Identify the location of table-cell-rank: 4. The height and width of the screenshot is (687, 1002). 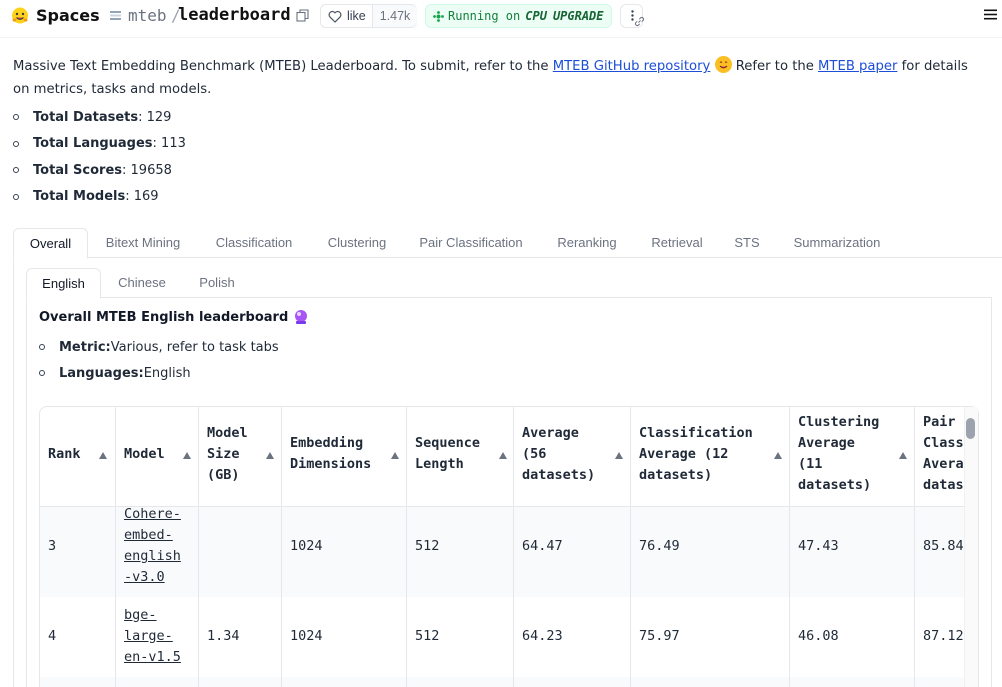
(52, 636).